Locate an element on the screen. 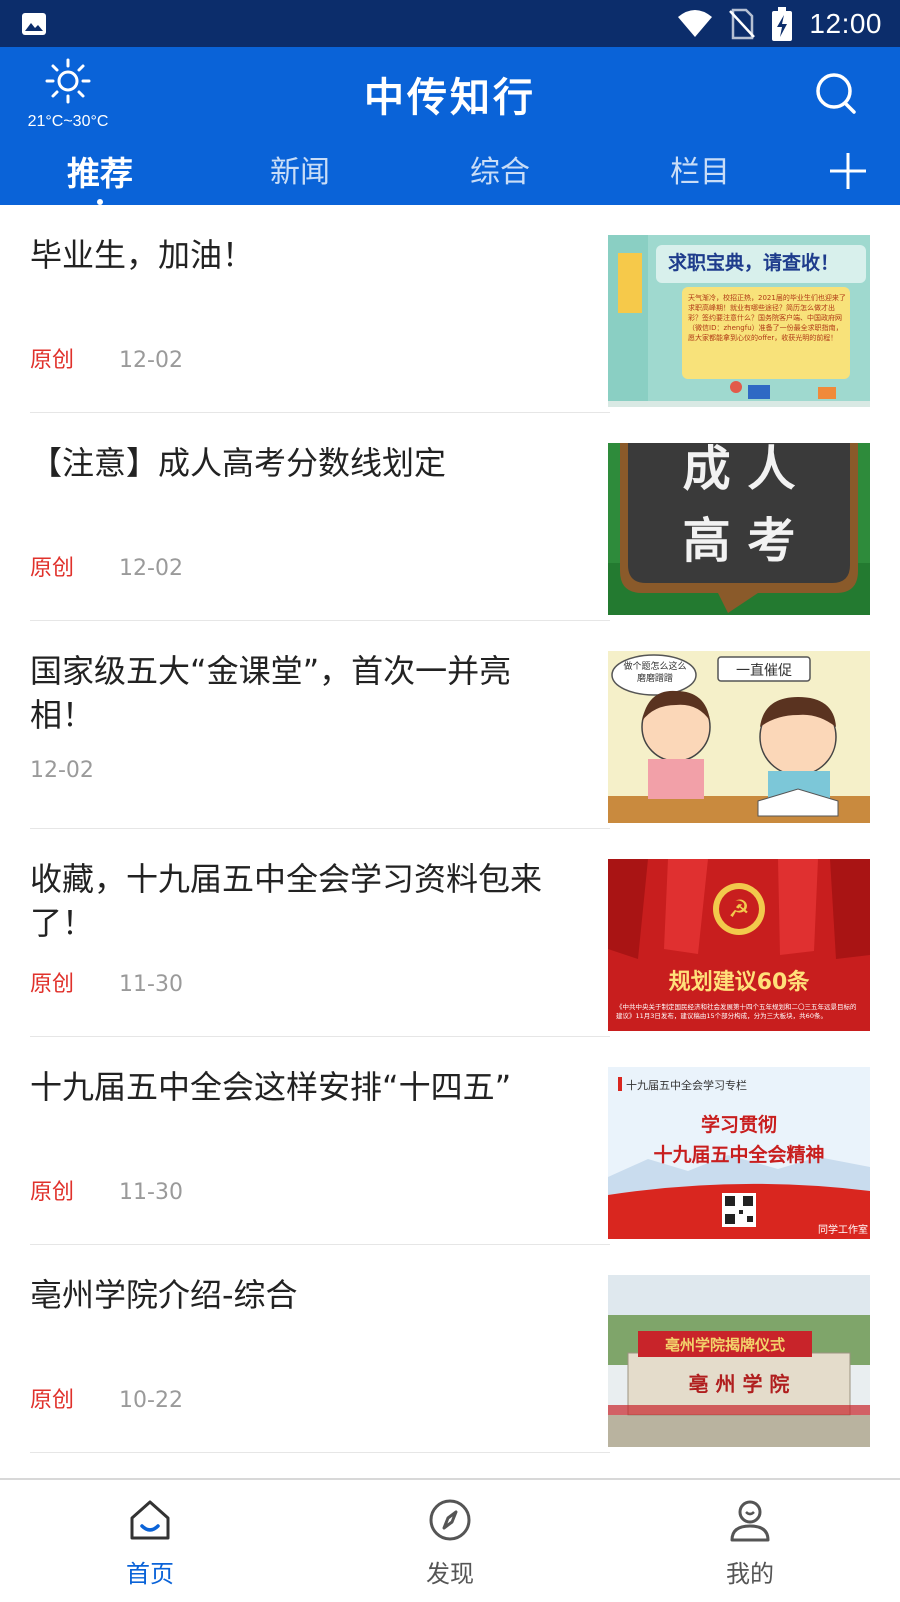 The width and height of the screenshot is (900, 1602). thumb-caption: 十九届五中全会精神 is located at coordinates (738, 1154).